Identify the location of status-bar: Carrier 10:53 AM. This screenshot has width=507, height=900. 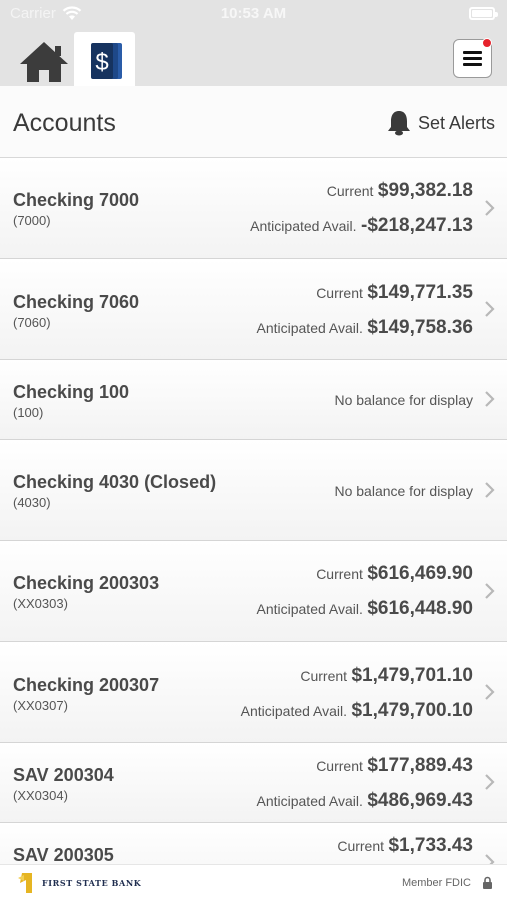
(253, 14).